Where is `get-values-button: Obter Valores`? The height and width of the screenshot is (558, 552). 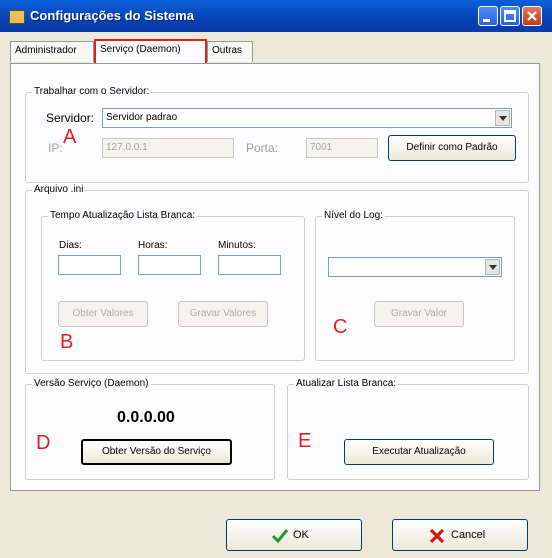
get-values-button: Obter Valores is located at coordinates (103, 314).